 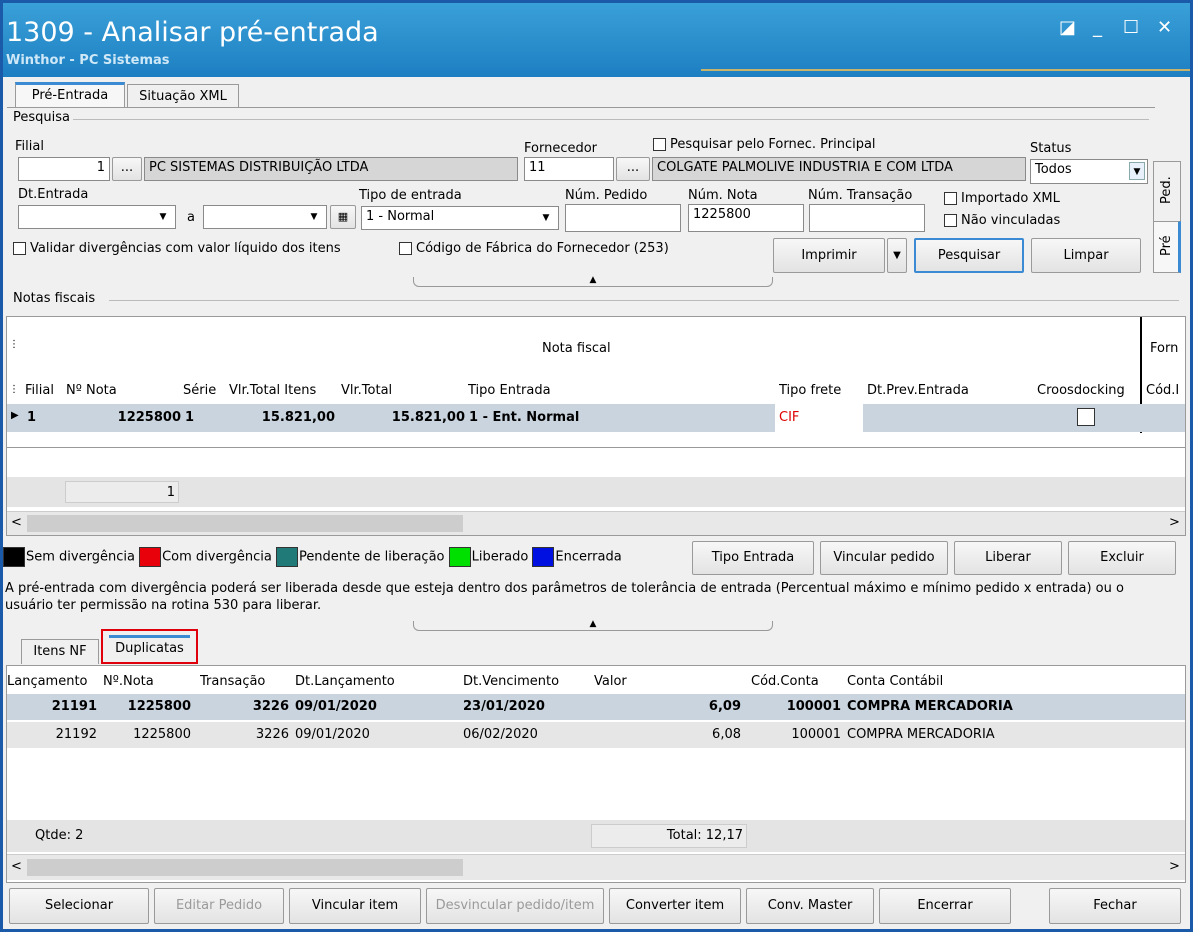 I want to click on status-value: Todos, so click(x=1053, y=169).